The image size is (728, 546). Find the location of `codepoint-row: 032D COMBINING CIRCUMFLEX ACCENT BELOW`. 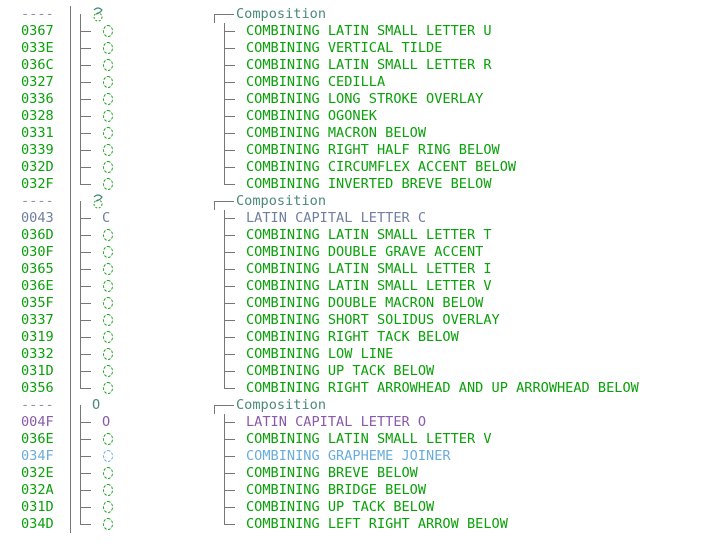

codepoint-row: 032D COMBINING CIRCUMFLEX ACCENT BELOW is located at coordinates (364, 167).